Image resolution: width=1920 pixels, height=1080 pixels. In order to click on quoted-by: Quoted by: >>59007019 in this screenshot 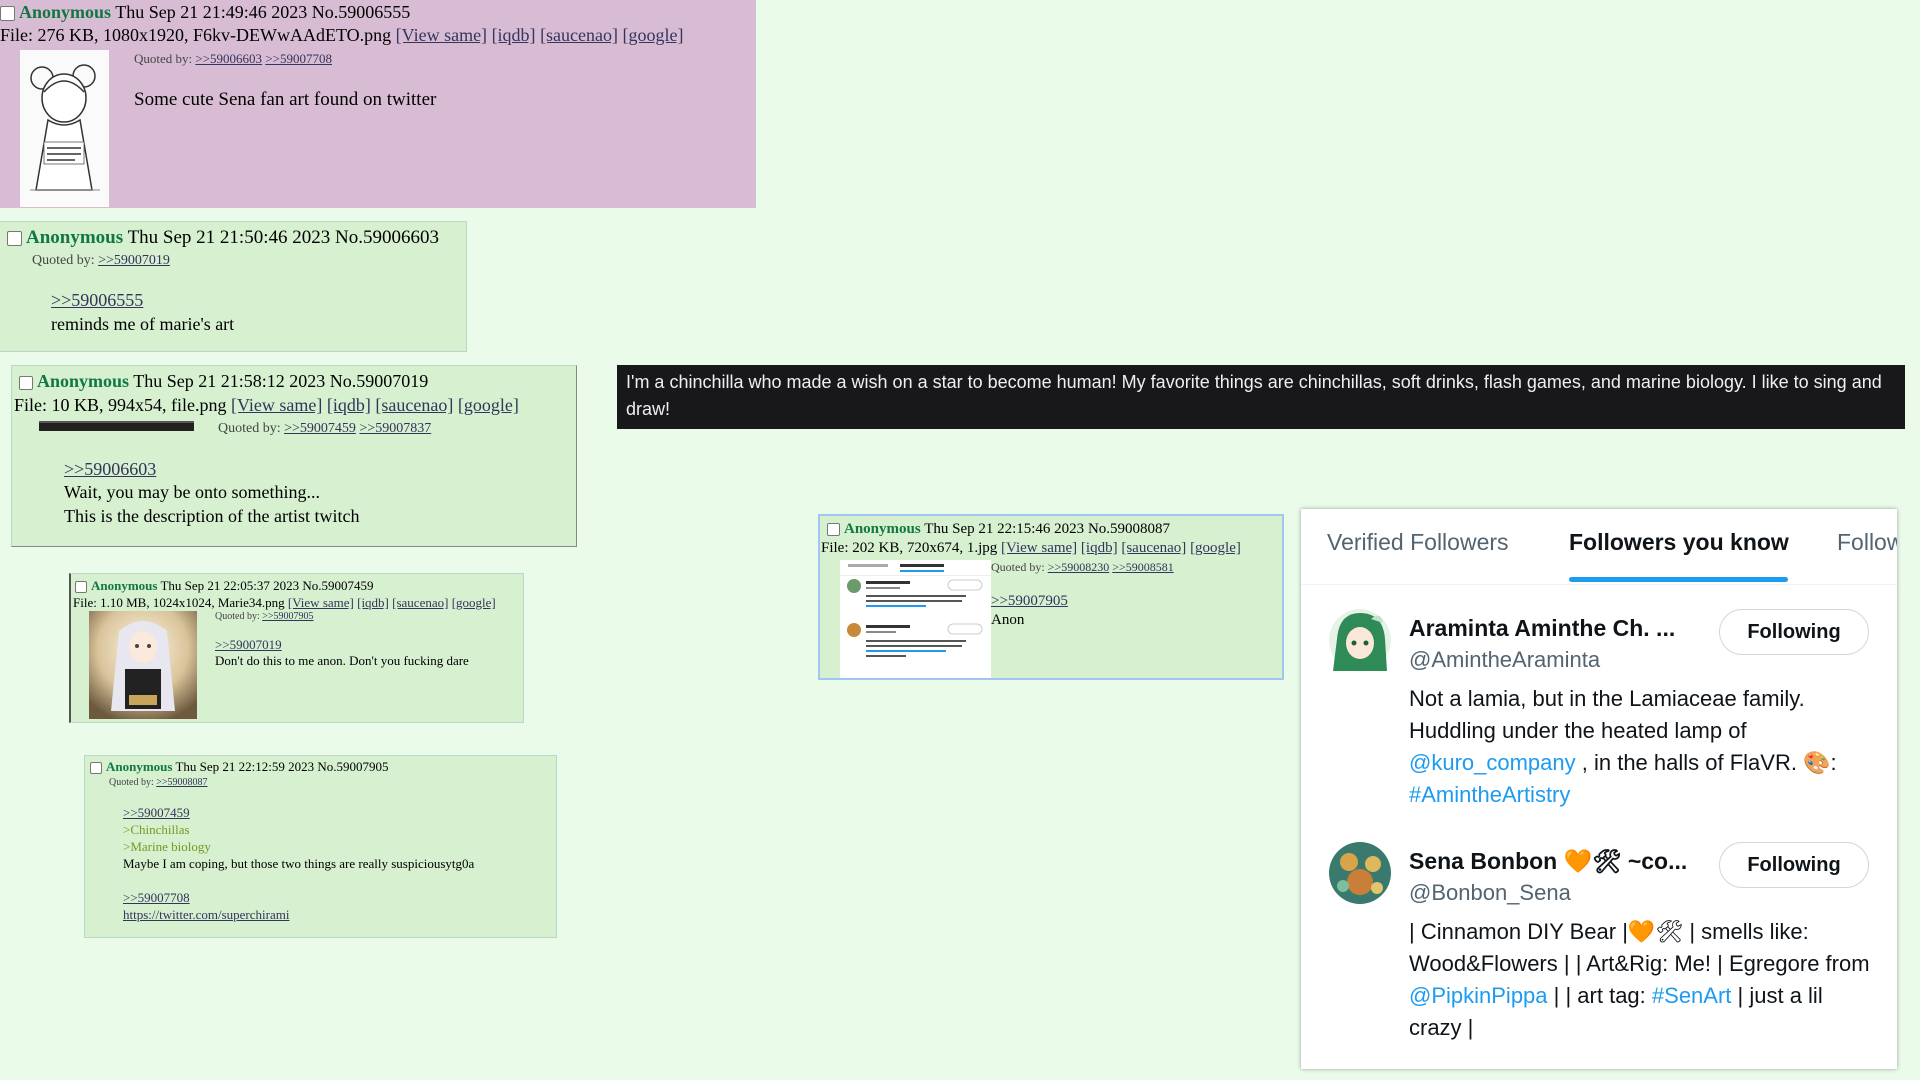, I will do `click(101, 260)`.